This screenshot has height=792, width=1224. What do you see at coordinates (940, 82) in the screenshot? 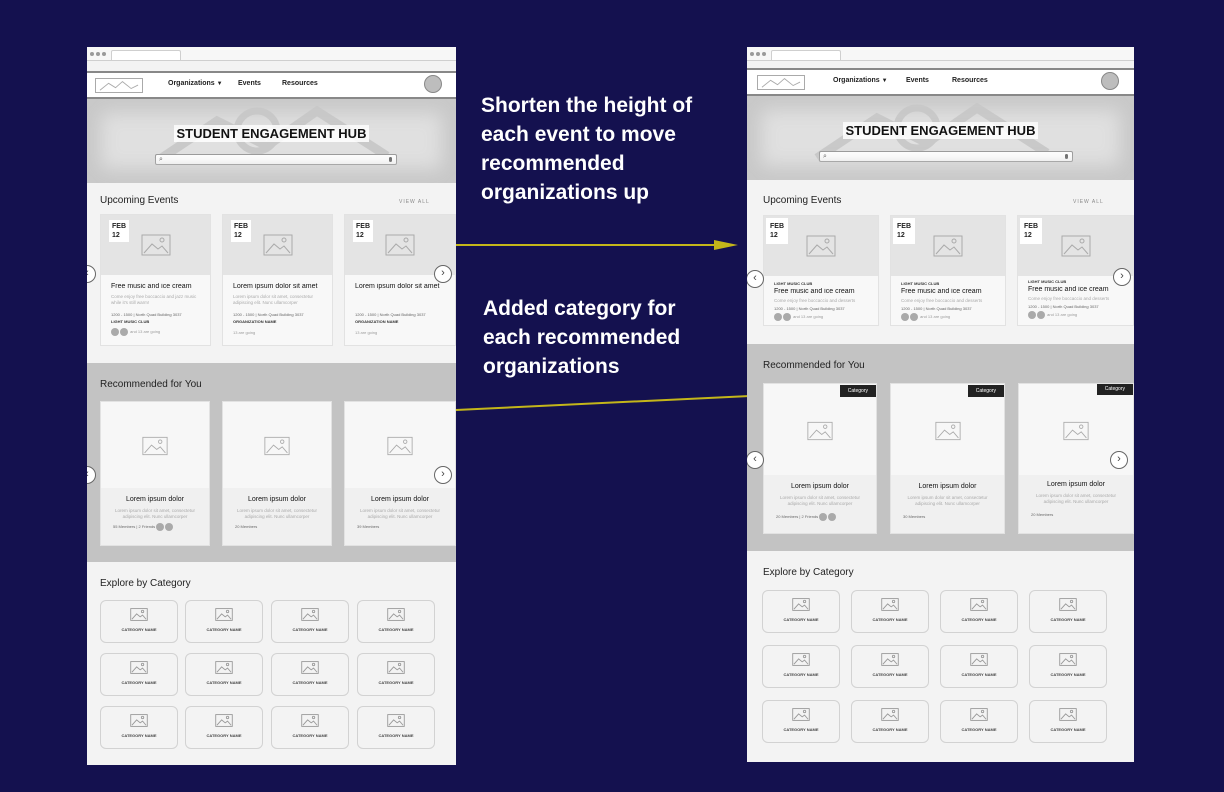
I see `nav-bar: Organizations ▼ Events Resources` at bounding box center [940, 82].